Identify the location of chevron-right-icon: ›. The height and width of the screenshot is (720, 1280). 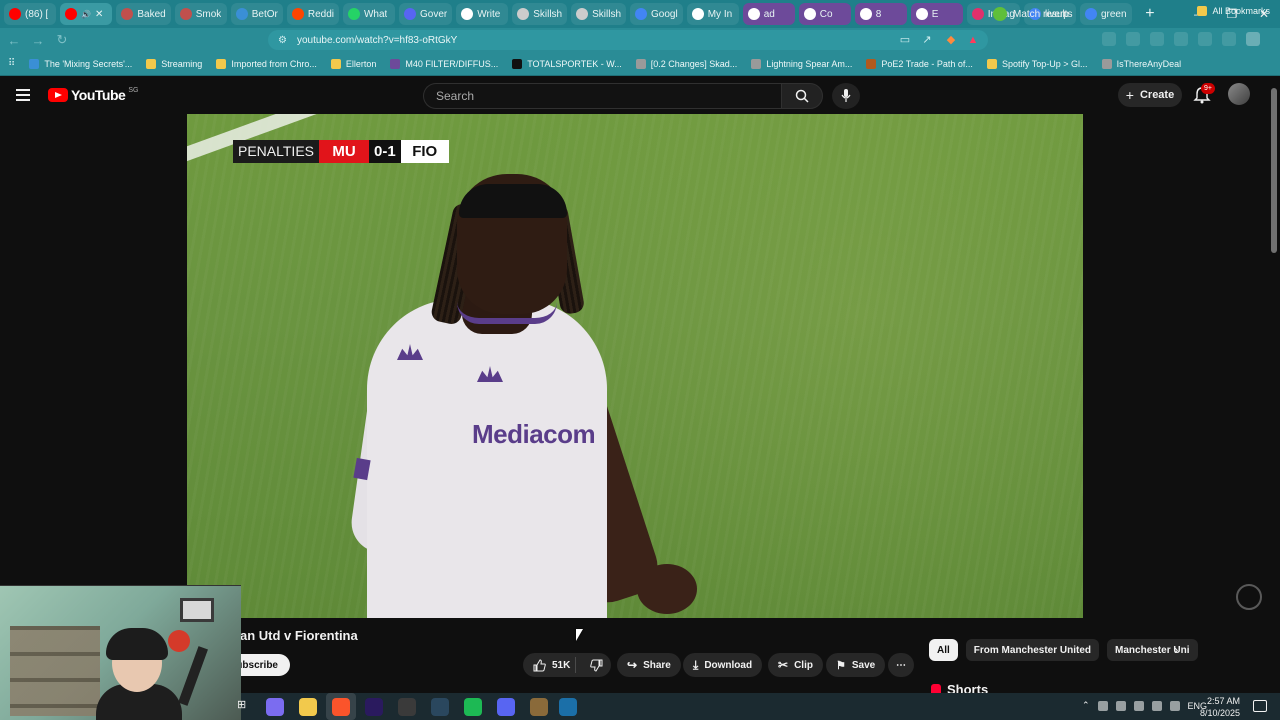
(1181, 650).